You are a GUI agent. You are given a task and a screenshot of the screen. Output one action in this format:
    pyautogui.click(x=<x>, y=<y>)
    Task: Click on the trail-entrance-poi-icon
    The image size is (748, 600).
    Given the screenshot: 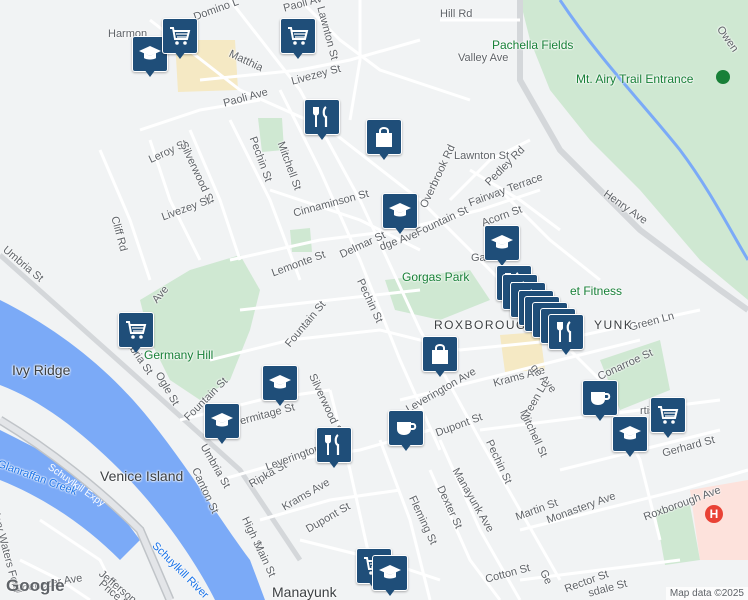 What is the action you would take?
    pyautogui.click(x=723, y=77)
    